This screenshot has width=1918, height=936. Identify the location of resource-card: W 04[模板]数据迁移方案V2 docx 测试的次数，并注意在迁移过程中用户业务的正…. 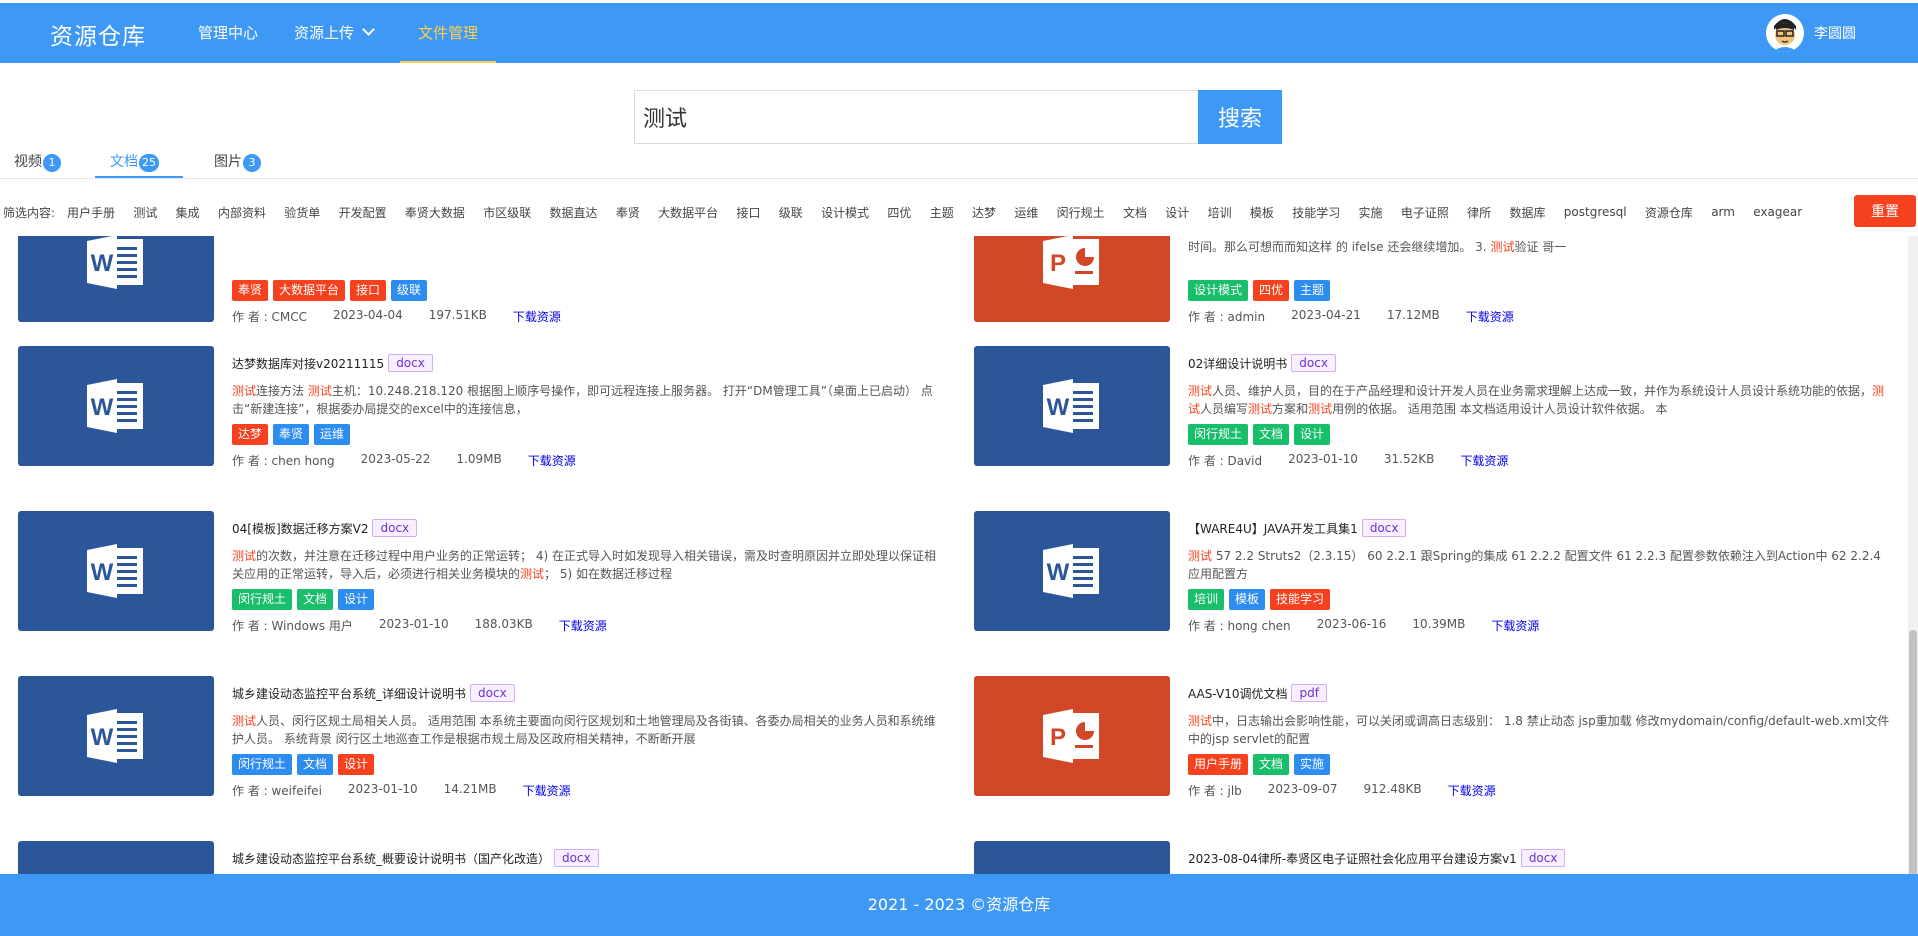
(488, 576).